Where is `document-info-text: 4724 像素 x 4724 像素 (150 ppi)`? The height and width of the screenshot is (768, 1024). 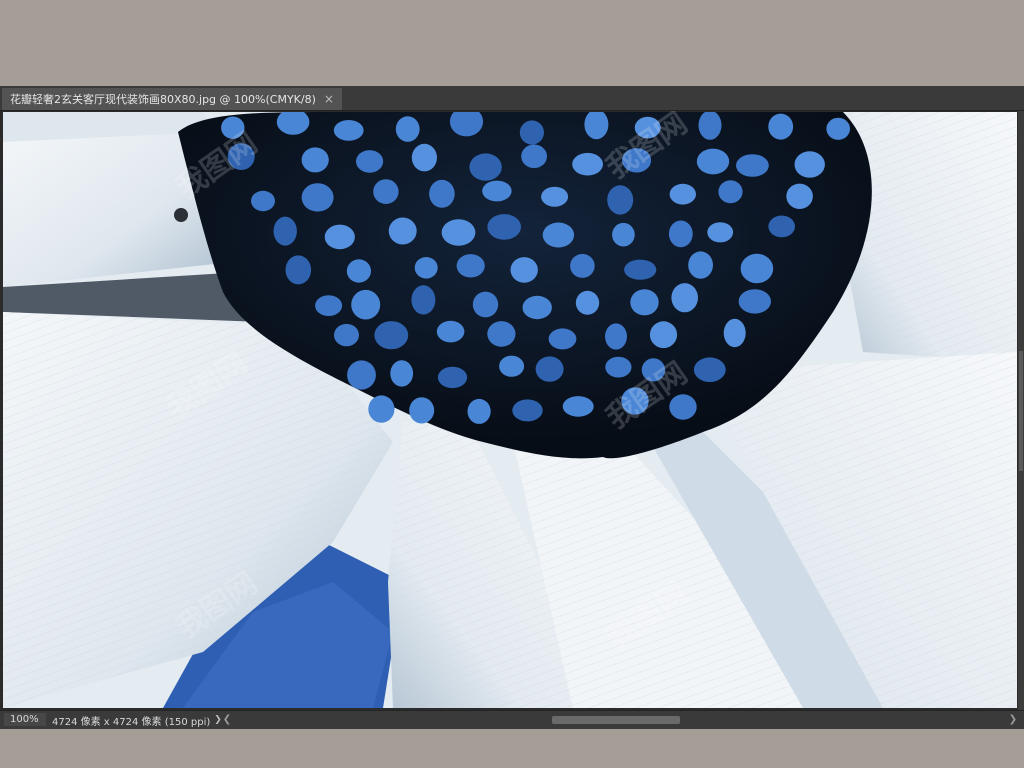
document-info-text: 4724 像素 x 4724 像素 (150 ppi) is located at coordinates (131, 722).